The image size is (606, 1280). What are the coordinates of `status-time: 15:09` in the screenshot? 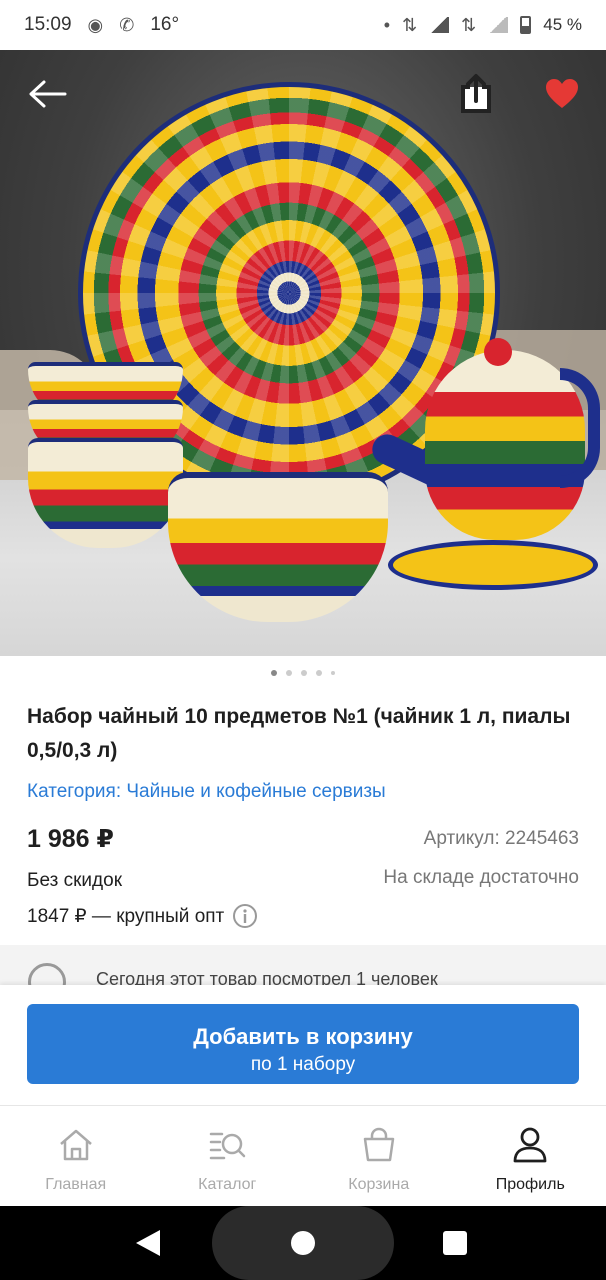 It's located at (48, 24).